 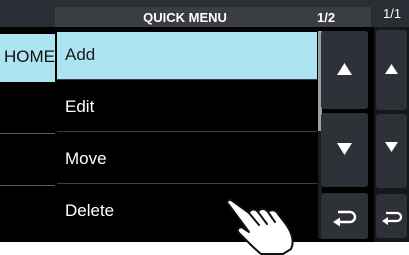 I want to click on scroll-down-button, so click(x=344, y=150).